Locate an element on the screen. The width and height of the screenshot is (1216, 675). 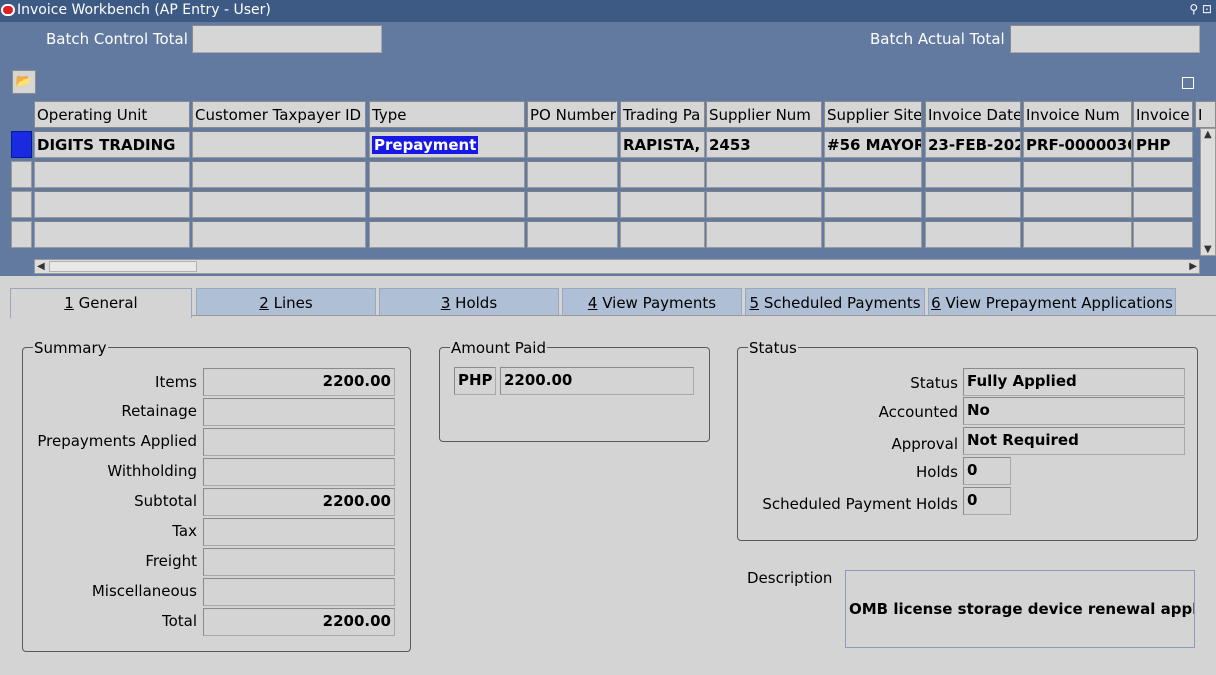
cell-invoice-num: PRF-0000036 is located at coordinates (1077, 144).